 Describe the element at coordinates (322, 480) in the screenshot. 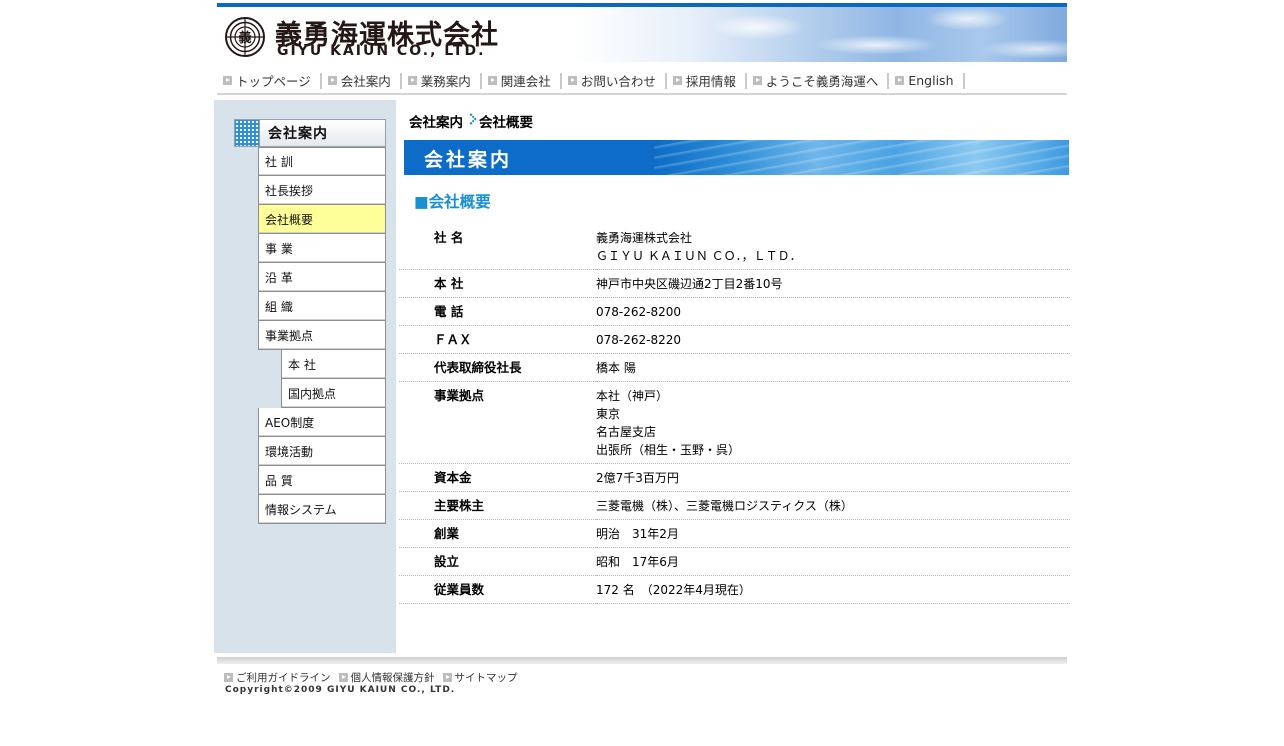

I see `sidebar-item-quality: 品 質` at that location.